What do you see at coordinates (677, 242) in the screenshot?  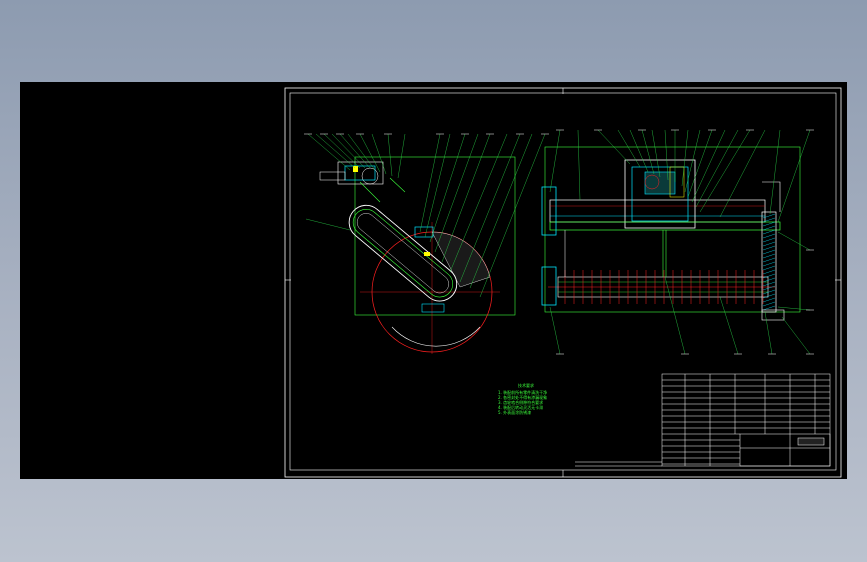 I see `front-section-view` at bounding box center [677, 242].